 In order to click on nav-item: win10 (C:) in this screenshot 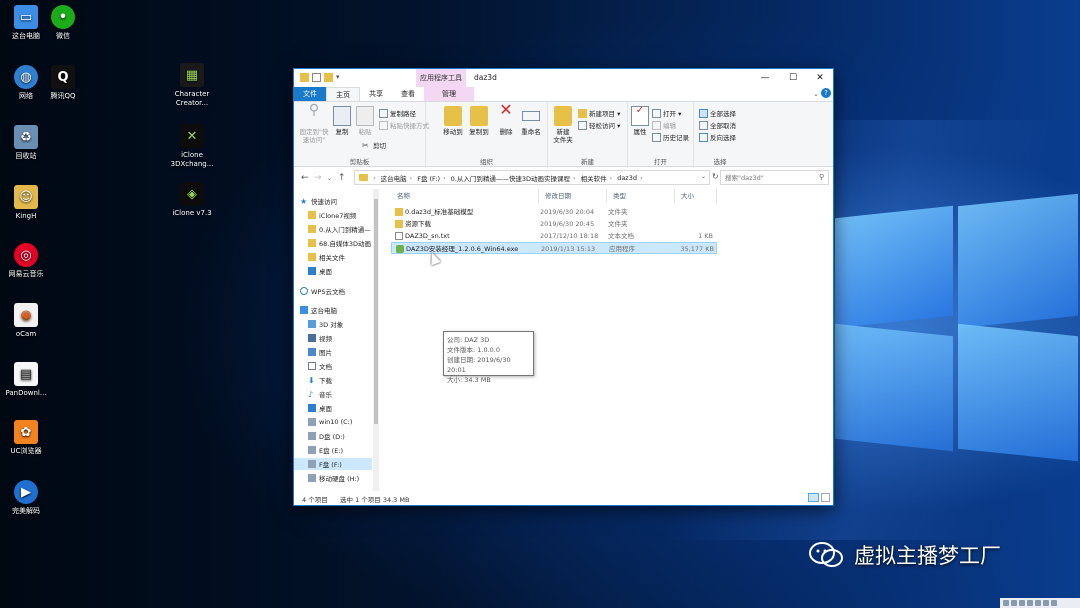, I will do `click(333, 422)`.